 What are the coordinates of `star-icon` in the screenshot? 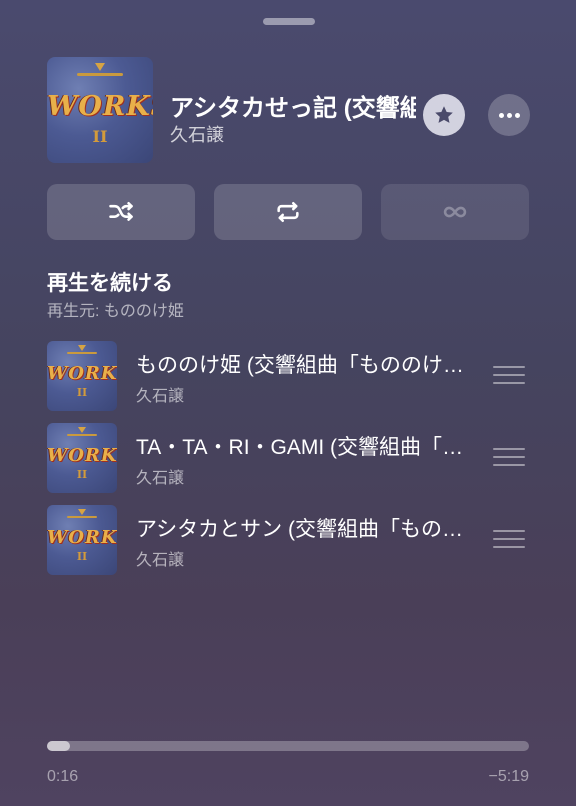 It's located at (444, 114).